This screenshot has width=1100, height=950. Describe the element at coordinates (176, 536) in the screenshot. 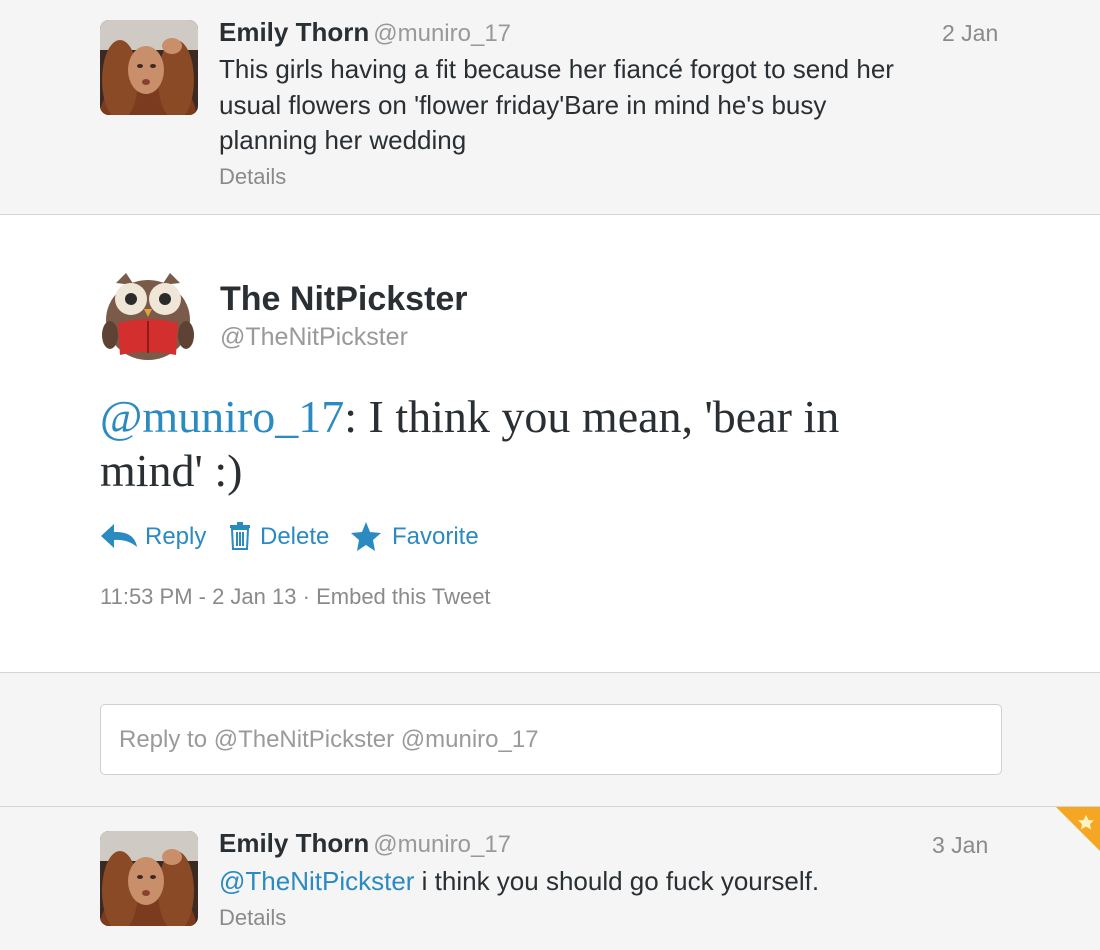

I see `reply-label: Reply` at that location.